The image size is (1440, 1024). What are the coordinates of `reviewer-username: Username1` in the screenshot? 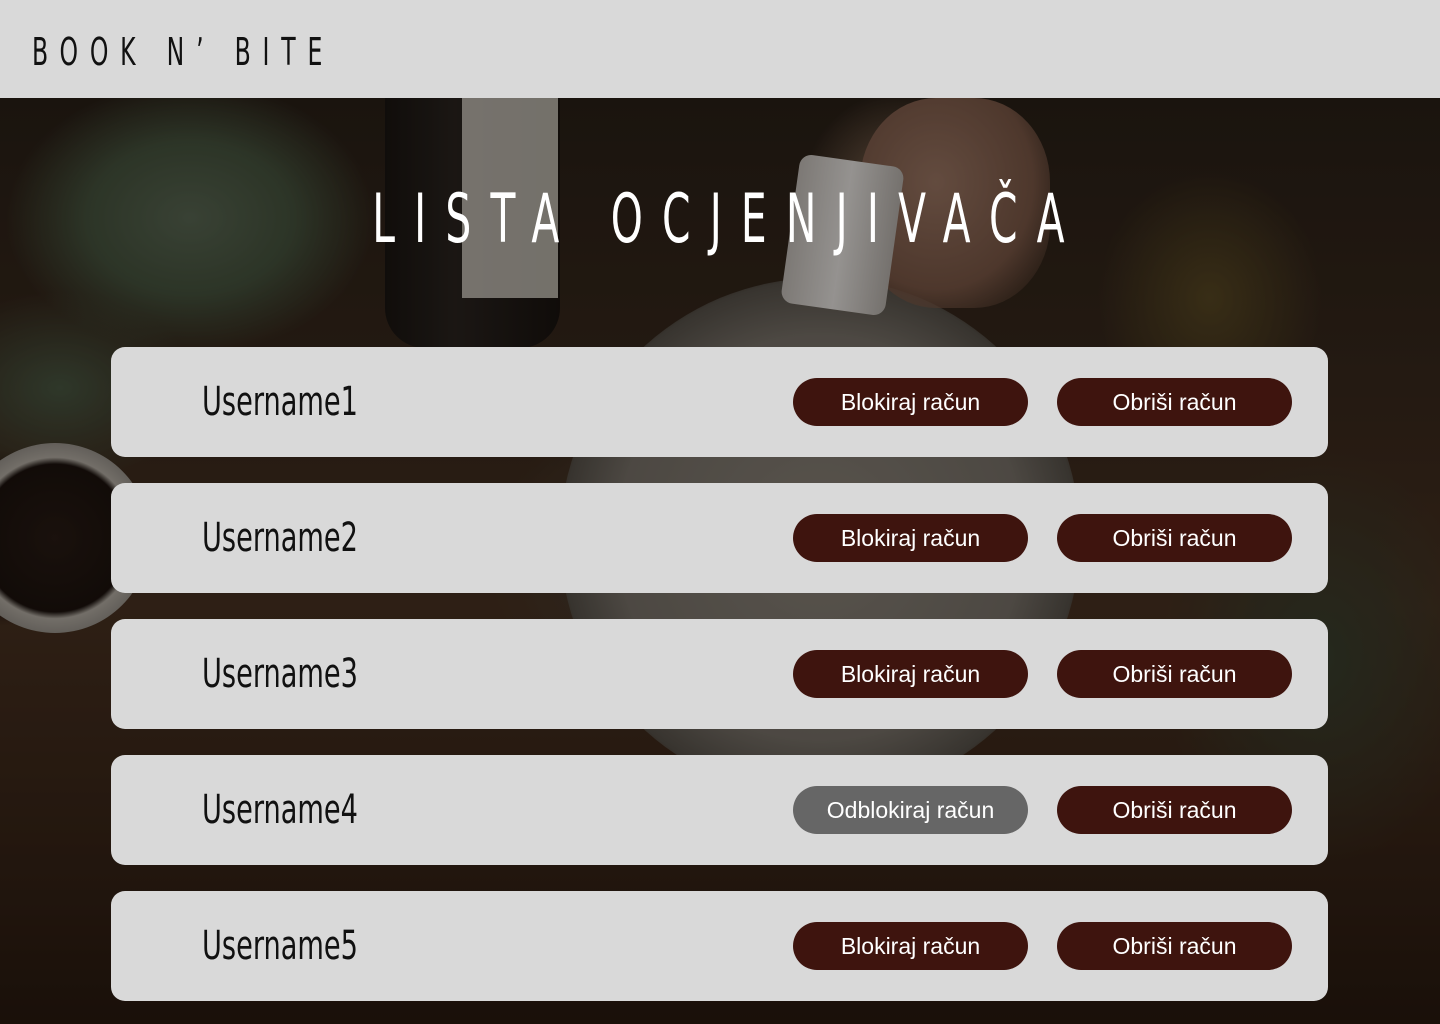 It's located at (280, 402).